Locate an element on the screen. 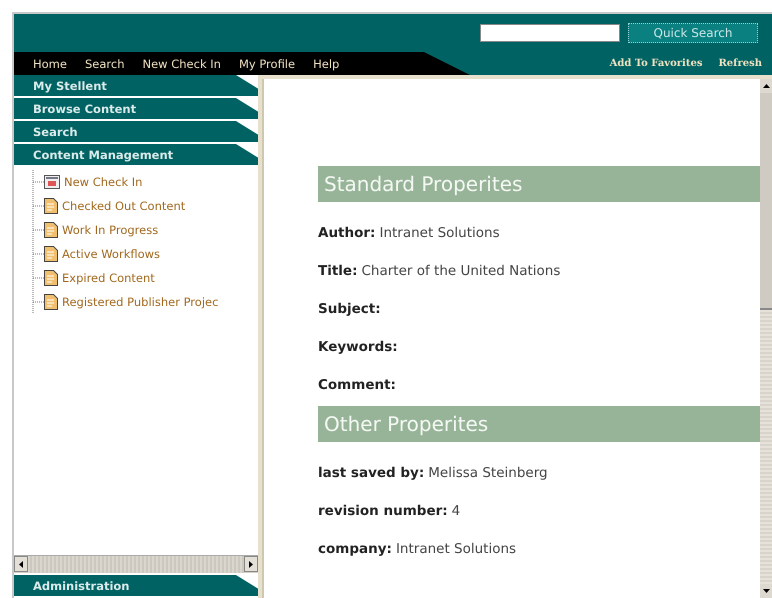  nav-link: My Profile is located at coordinates (267, 63).